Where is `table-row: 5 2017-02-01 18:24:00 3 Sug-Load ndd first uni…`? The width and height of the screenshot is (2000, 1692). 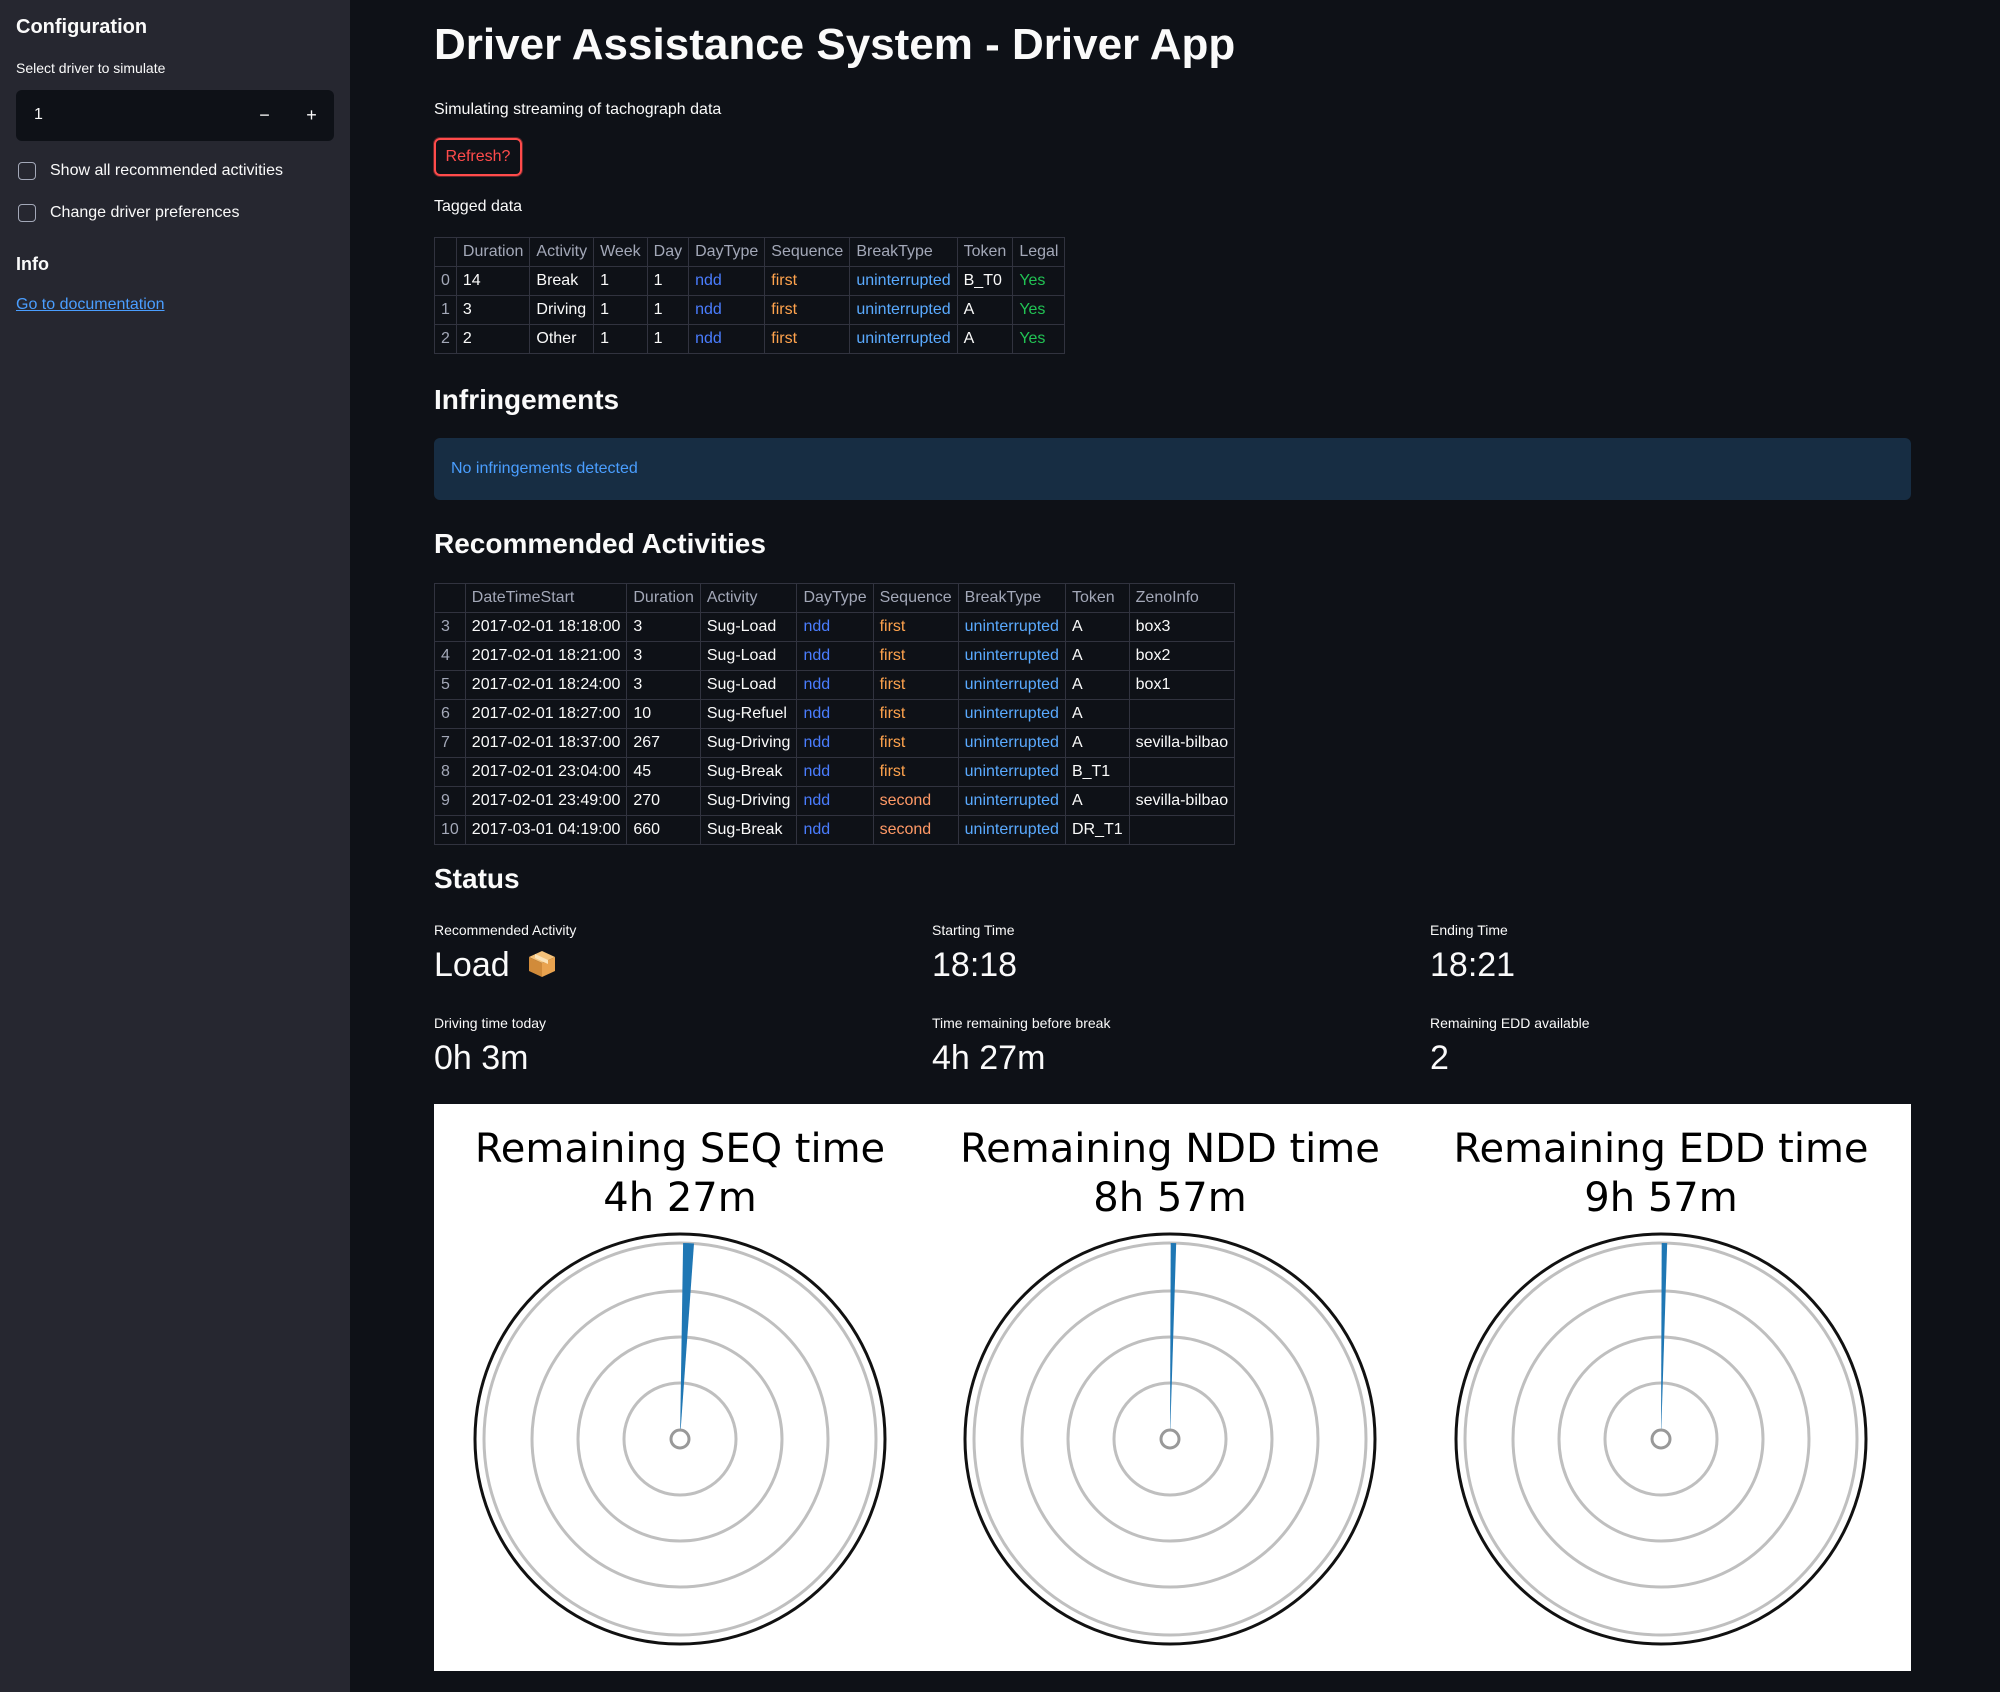
table-row: 5 2017-02-01 18:24:00 3 Sug-Load ndd first uni… is located at coordinates (835, 685).